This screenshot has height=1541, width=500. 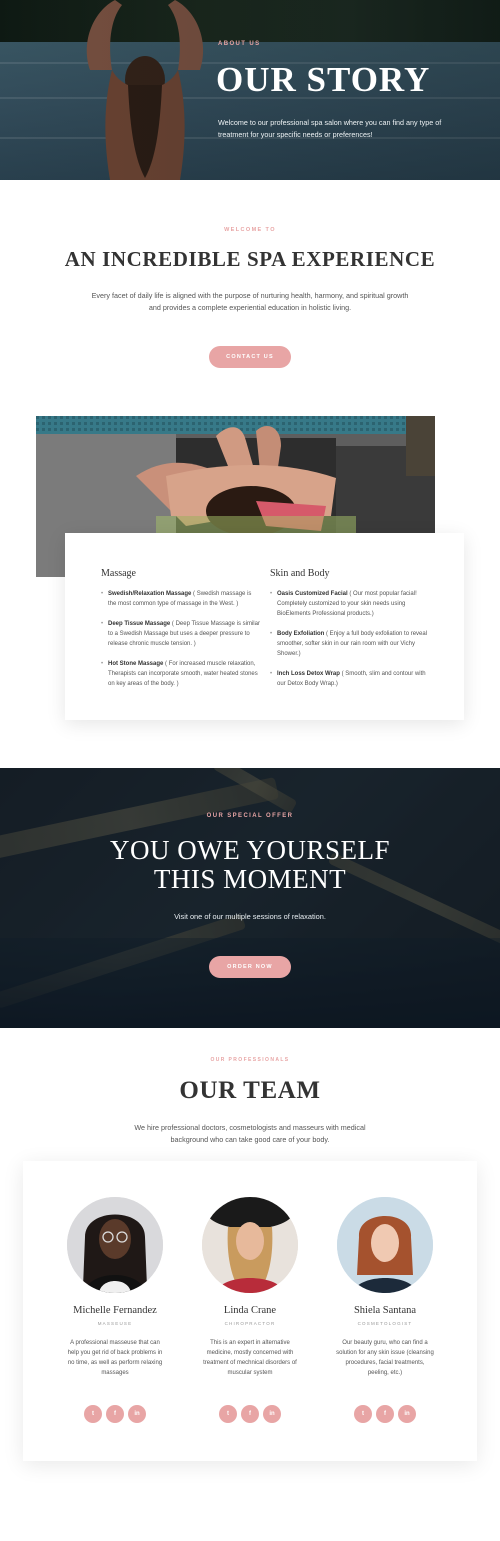 What do you see at coordinates (250, 357) in the screenshot?
I see `contact-us-button: CONTACT US` at bounding box center [250, 357].